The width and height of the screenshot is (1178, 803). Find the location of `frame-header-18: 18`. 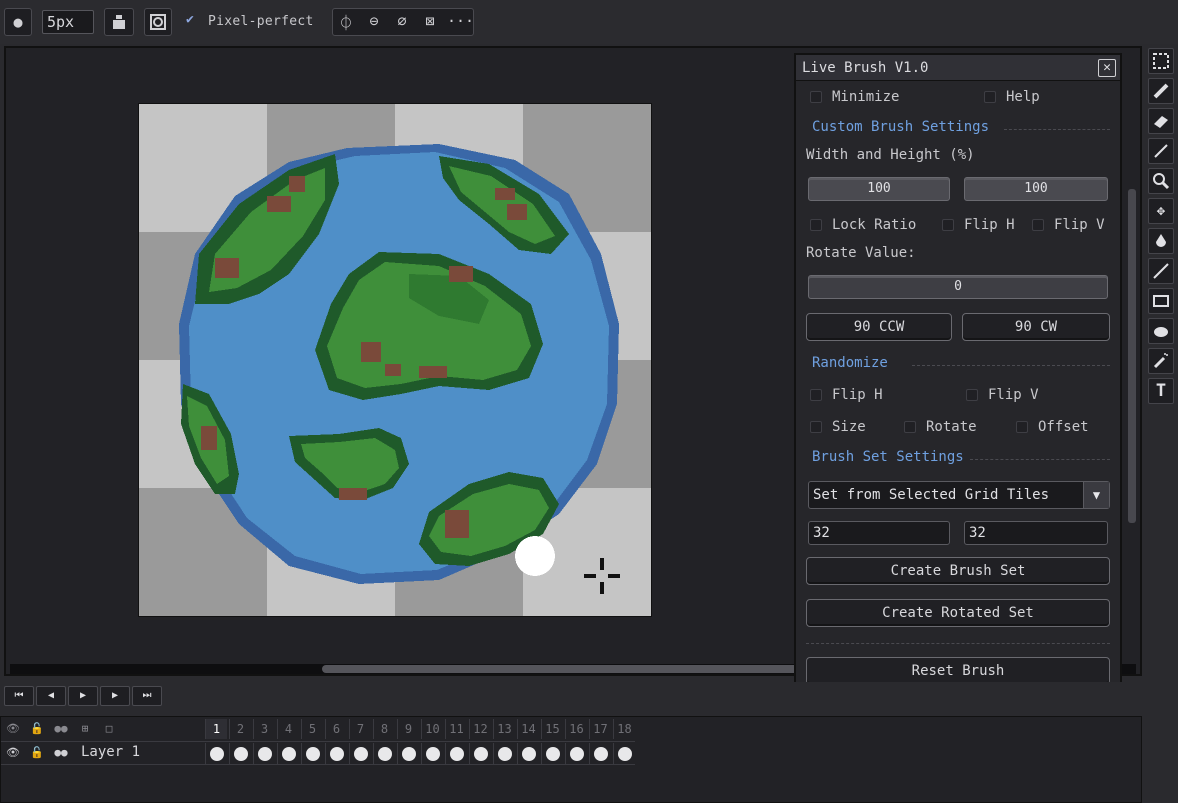

frame-header-18: 18 is located at coordinates (624, 729).